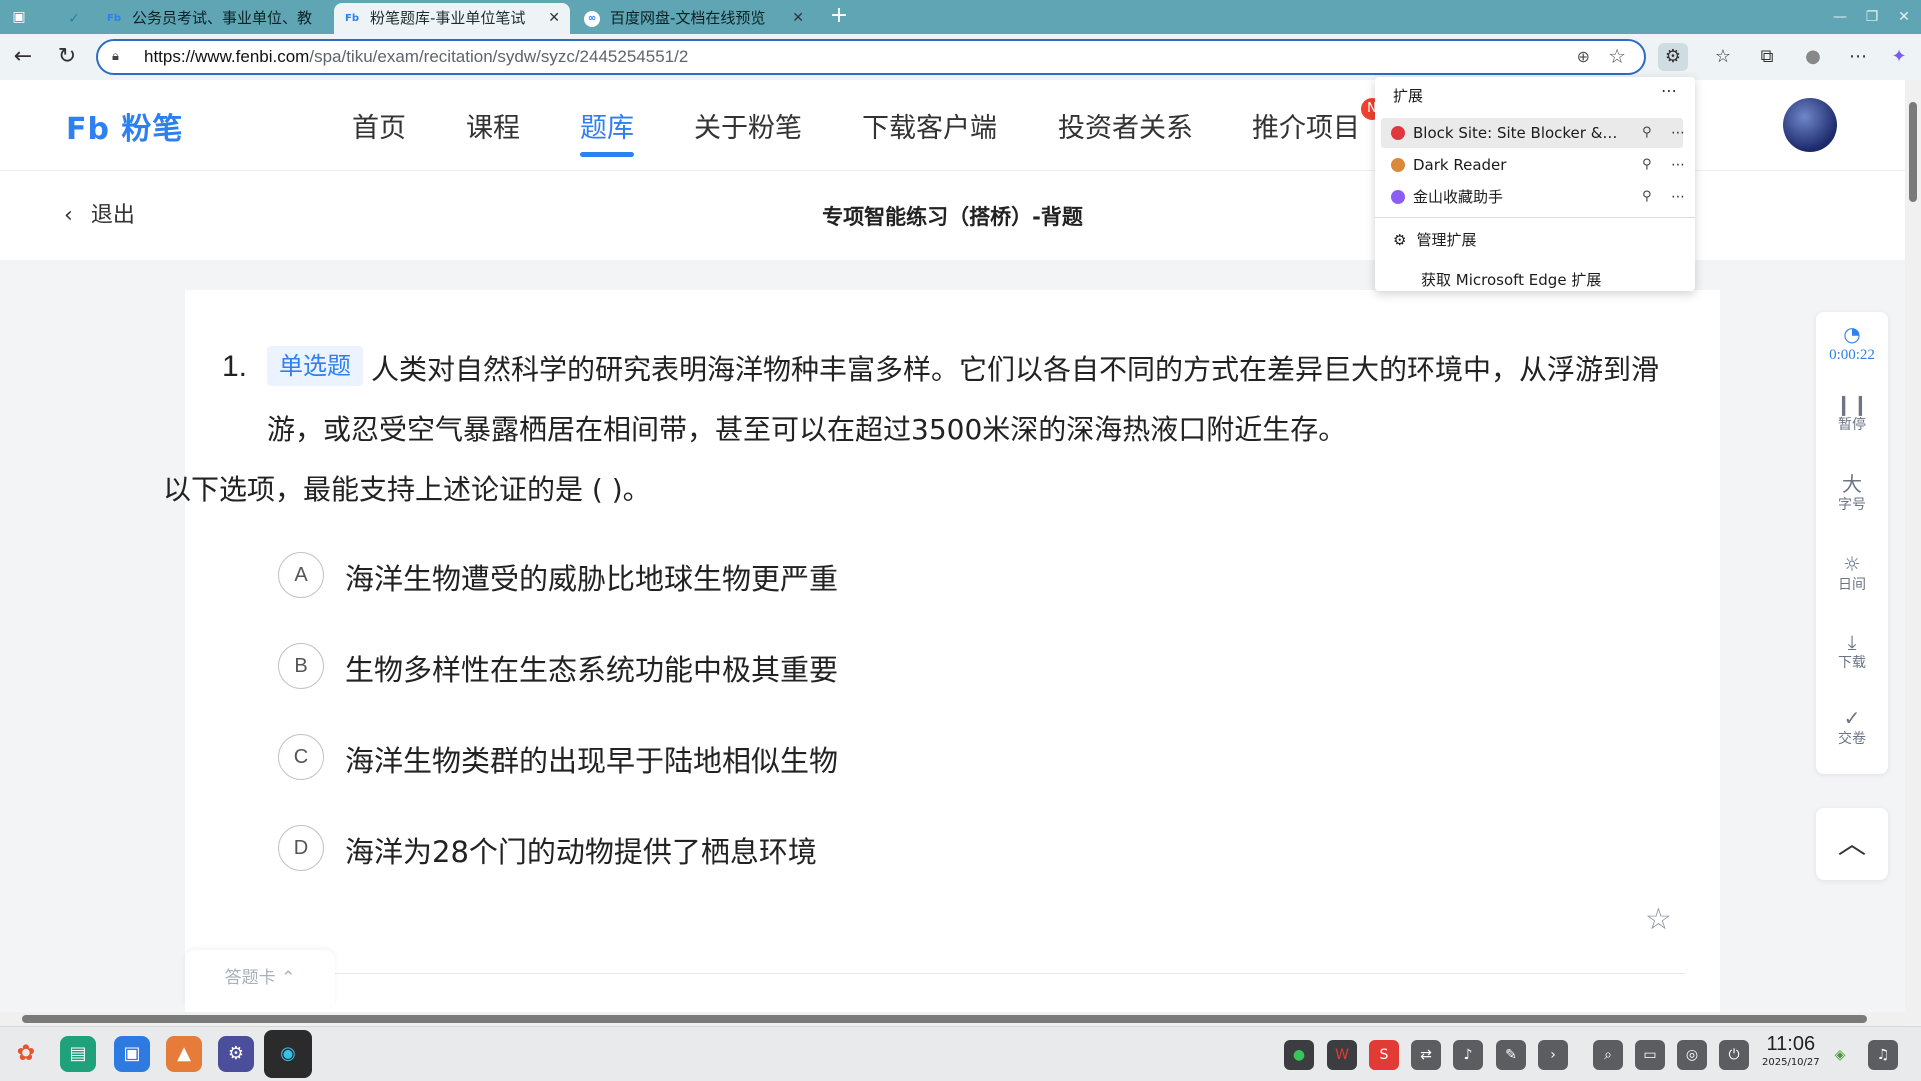 The width and height of the screenshot is (1921, 1081). What do you see at coordinates (1810, 125) in the screenshot?
I see `avatar` at bounding box center [1810, 125].